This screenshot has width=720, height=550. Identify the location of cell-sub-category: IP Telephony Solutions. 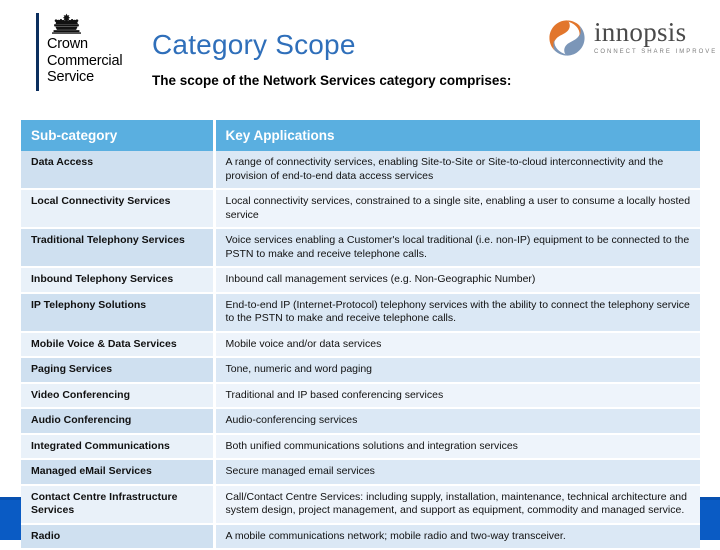
(118, 312).